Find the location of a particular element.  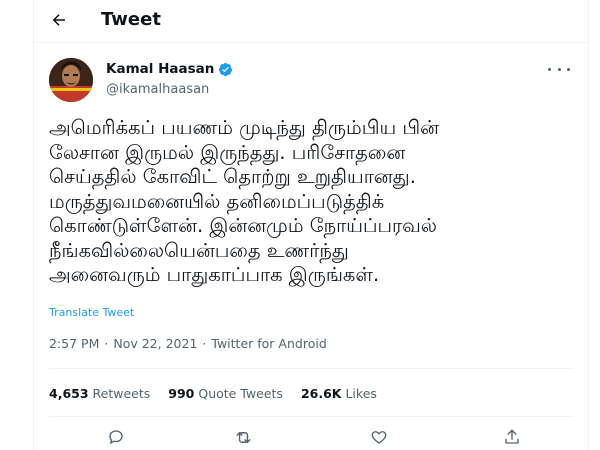

quote-tweets-count: 990 is located at coordinates (181, 393).